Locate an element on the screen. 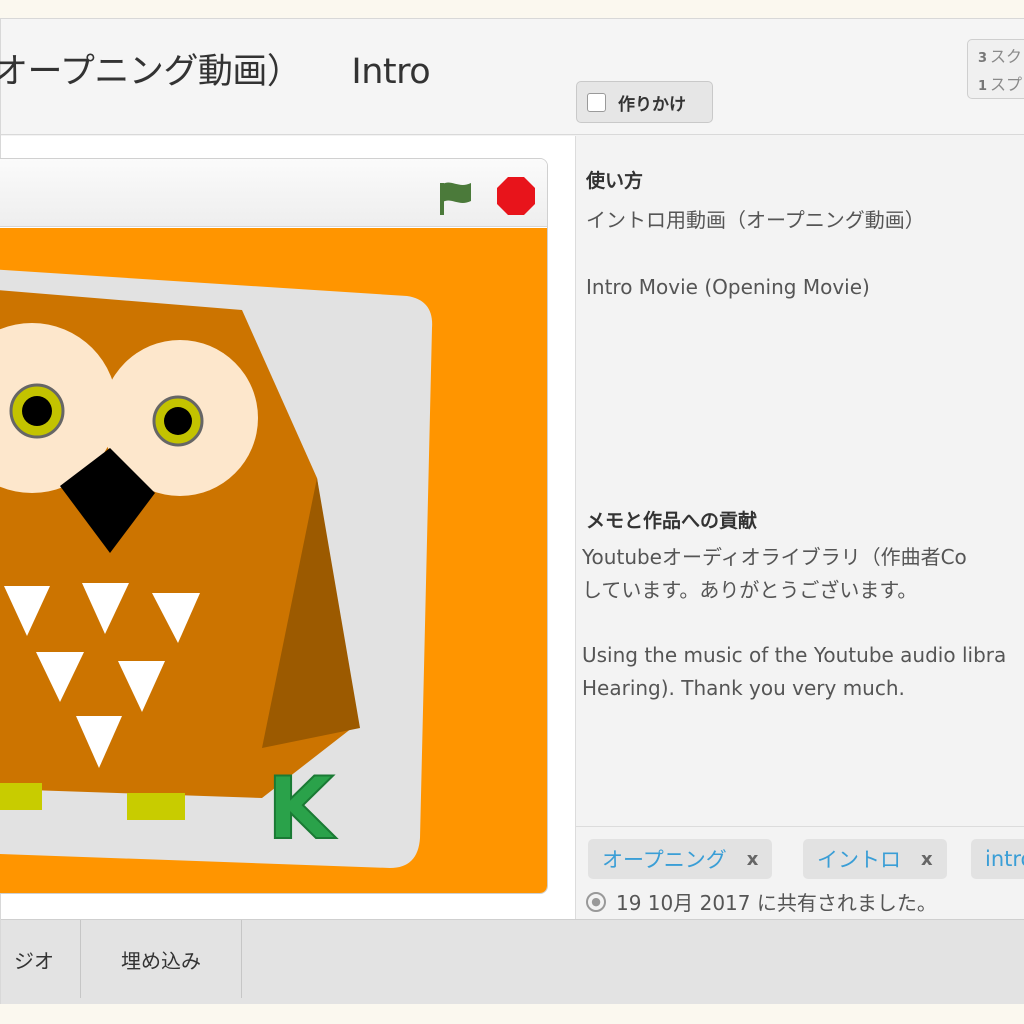  card-letter: K is located at coordinates (302, 809).